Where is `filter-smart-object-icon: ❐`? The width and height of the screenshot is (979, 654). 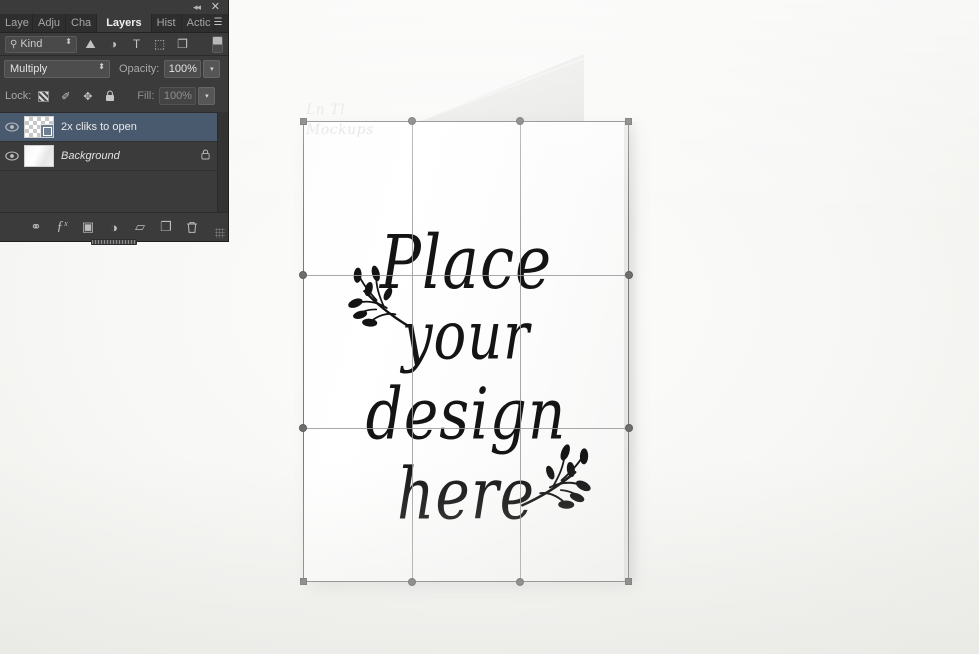
filter-smart-object-icon: ❐ is located at coordinates (182, 44).